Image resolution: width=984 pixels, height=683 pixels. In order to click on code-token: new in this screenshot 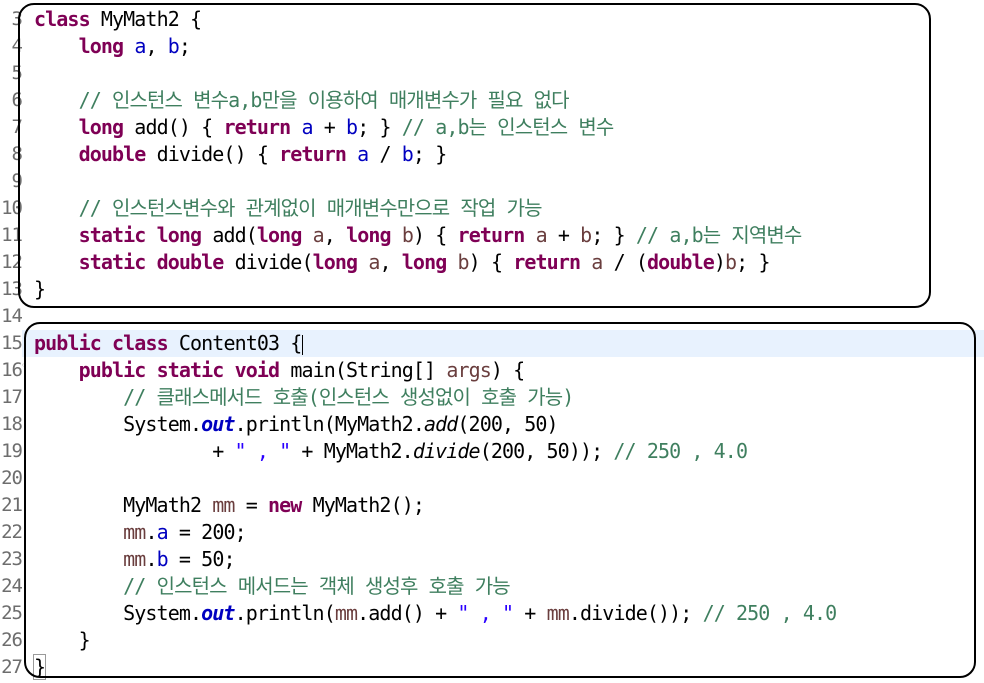, I will do `click(285, 505)`.